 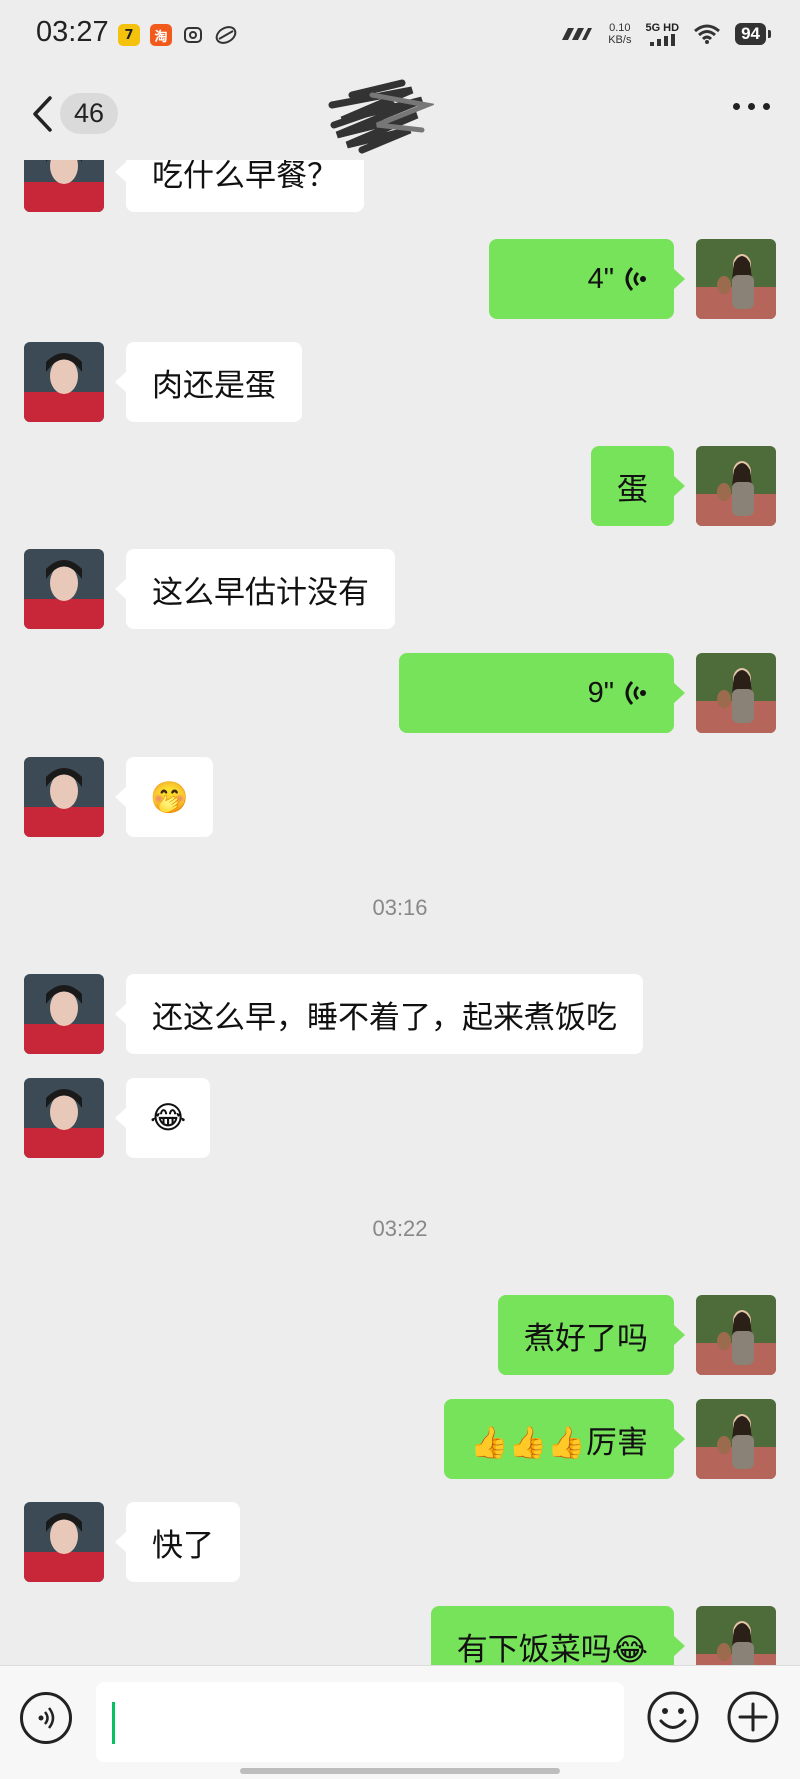 What do you see at coordinates (552, 1648) in the screenshot?
I see `message-text: 有下饭菜吗😂` at bounding box center [552, 1648].